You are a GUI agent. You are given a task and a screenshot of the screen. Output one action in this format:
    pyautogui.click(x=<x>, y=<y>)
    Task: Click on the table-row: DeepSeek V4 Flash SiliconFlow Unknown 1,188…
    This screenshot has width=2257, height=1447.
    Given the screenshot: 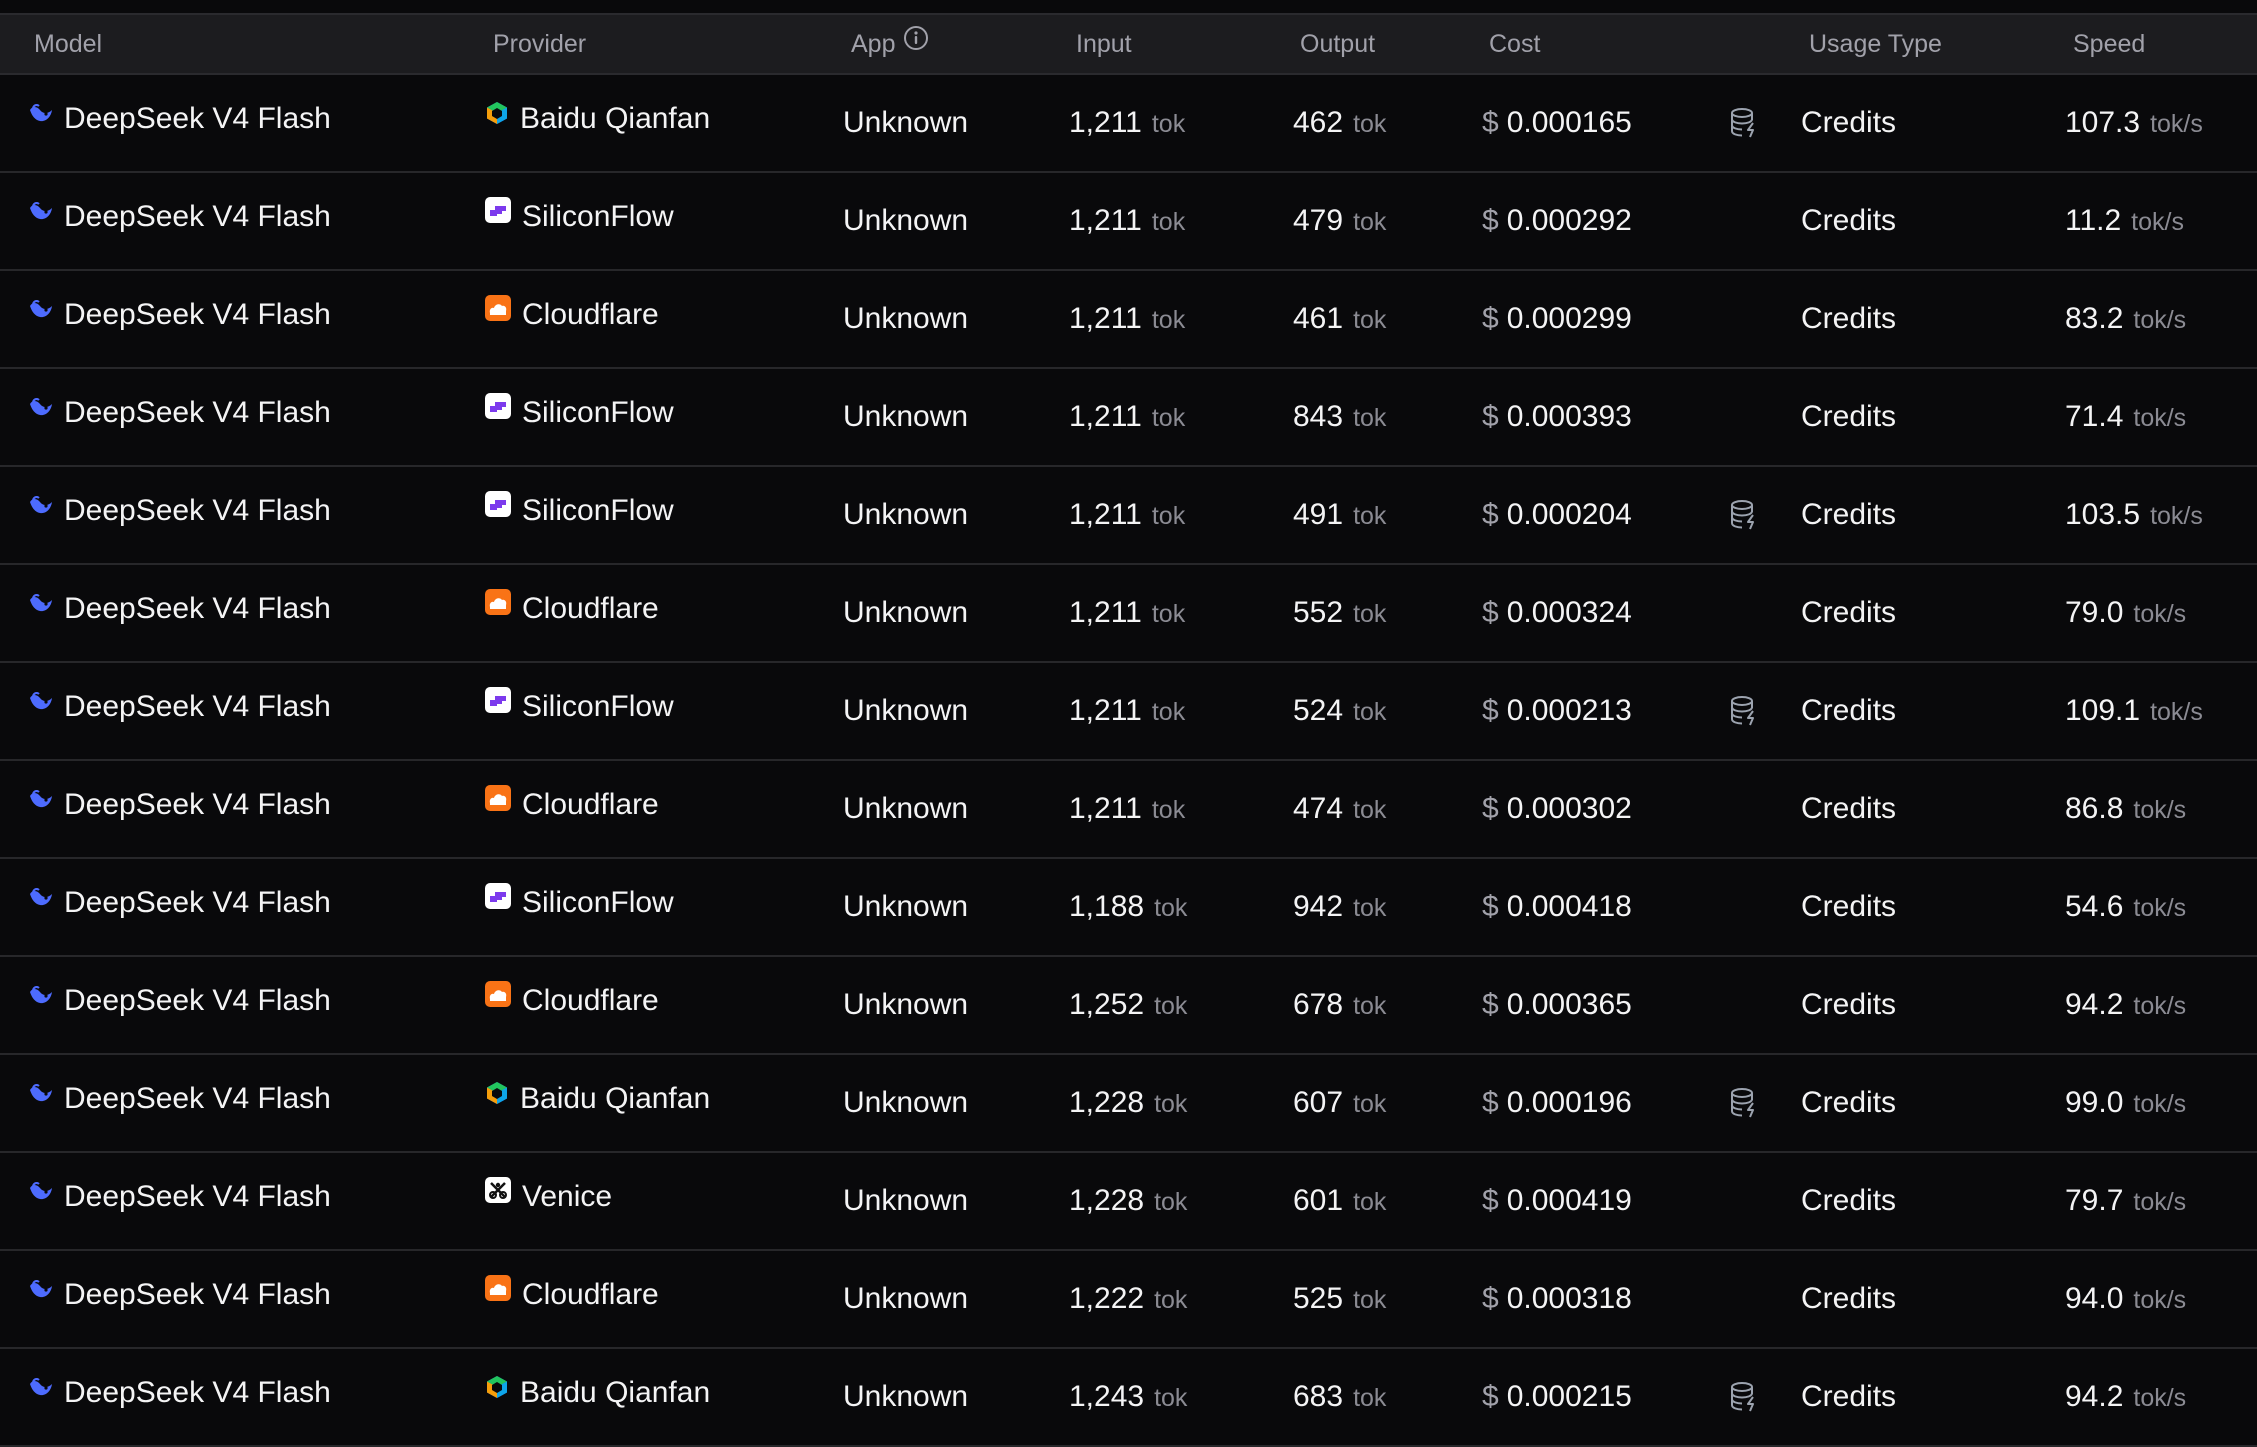 What is the action you would take?
    pyautogui.click(x=1128, y=908)
    